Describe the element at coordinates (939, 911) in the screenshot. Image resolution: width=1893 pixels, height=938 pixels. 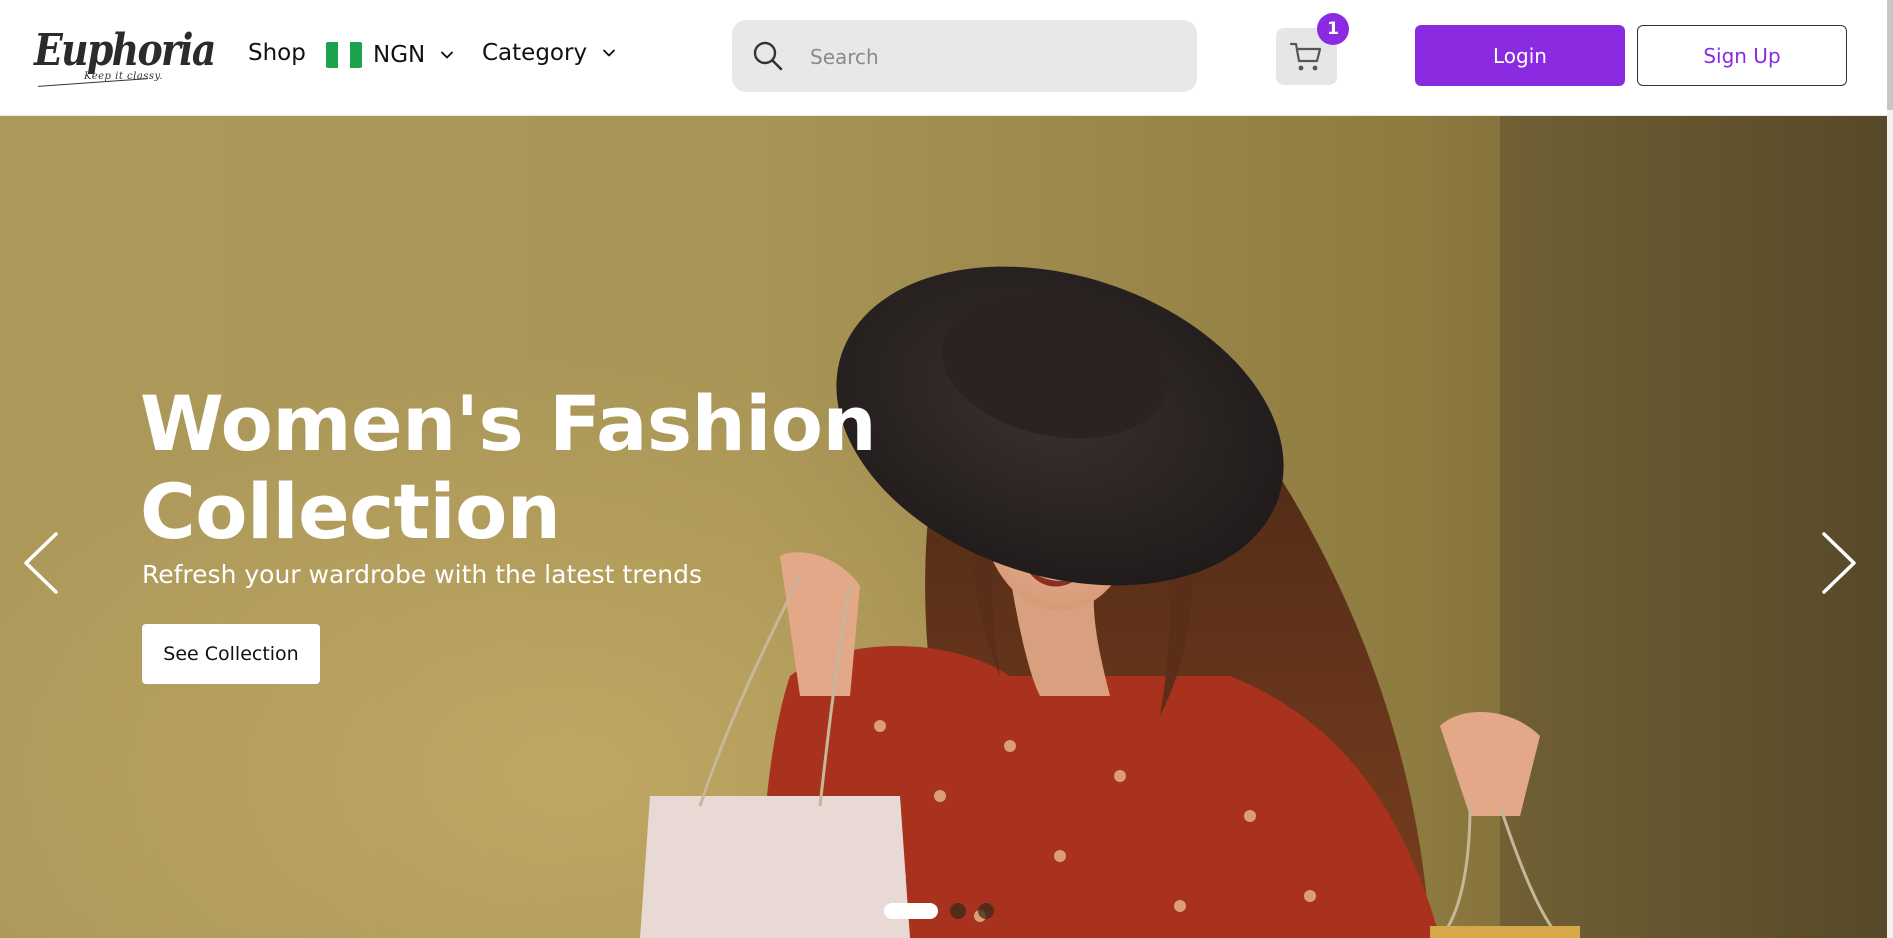
I see `carousel-indicators` at that location.